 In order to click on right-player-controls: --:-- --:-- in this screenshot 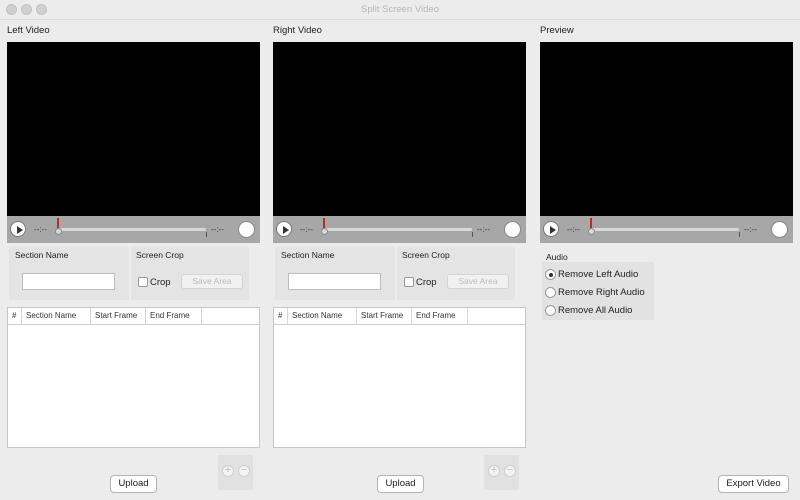, I will do `click(399, 229)`.